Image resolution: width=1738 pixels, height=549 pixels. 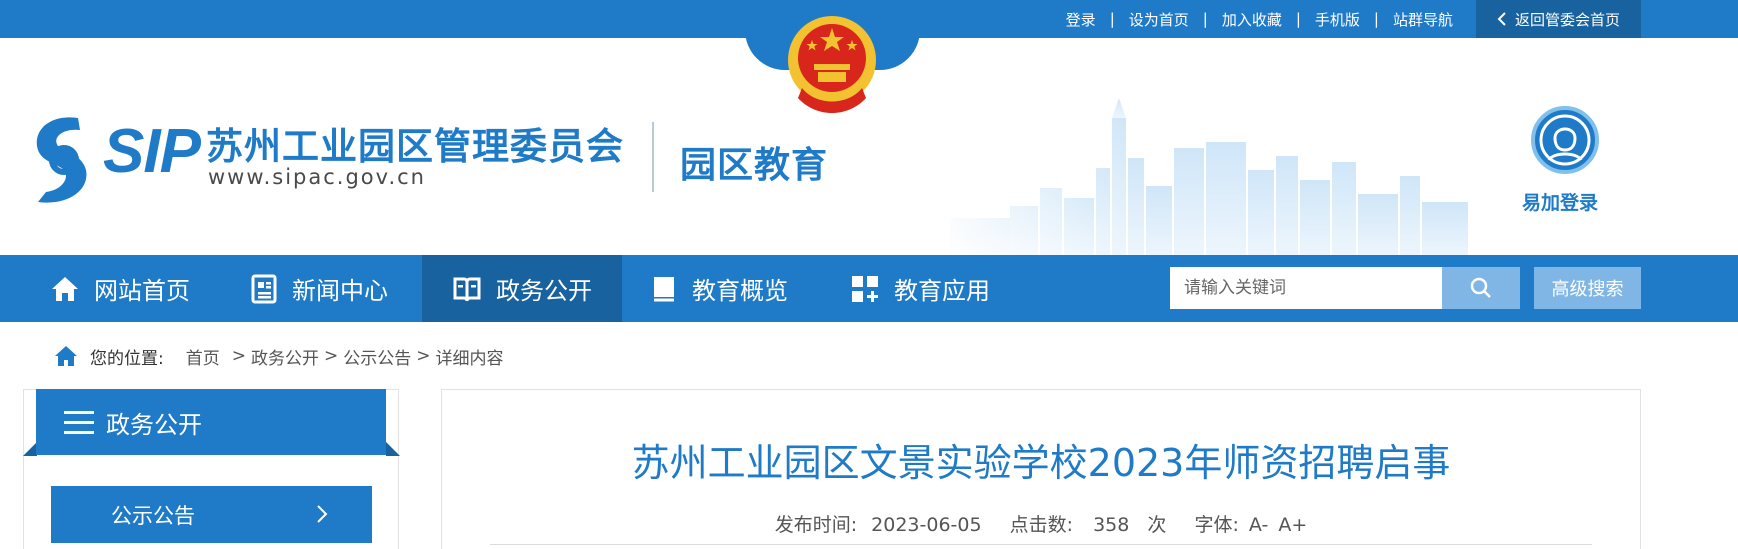 What do you see at coordinates (79, 422) in the screenshot?
I see `menu-icon` at bounding box center [79, 422].